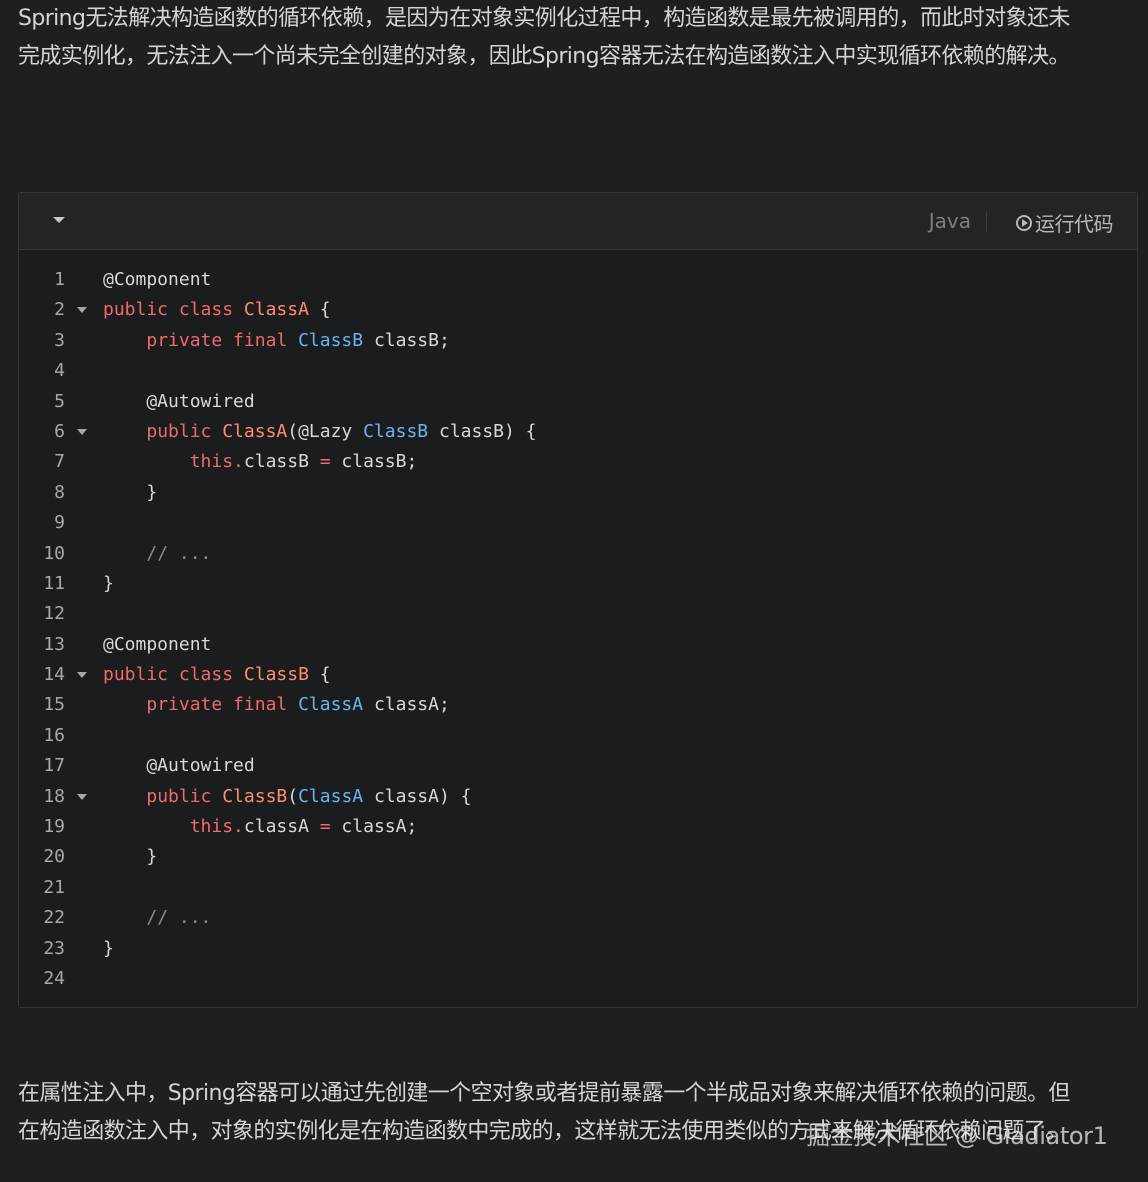  Describe the element at coordinates (578, 402) in the screenshot. I see `code-line: 5 @Autowired` at that location.